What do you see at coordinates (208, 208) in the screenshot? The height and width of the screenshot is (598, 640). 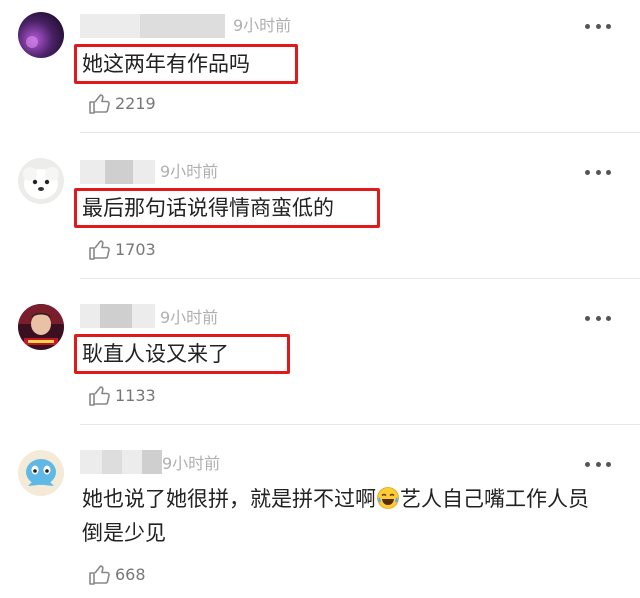 I see `comment-text: 最后那句话说得情商蛮低的` at bounding box center [208, 208].